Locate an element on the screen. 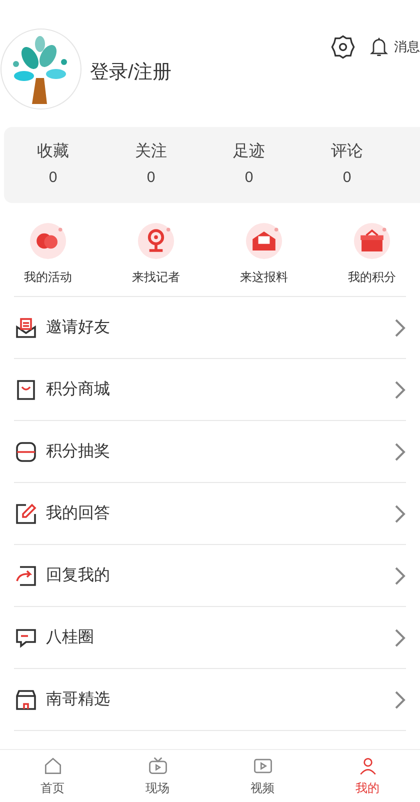 This screenshot has width=420, height=802. camera-icon is located at coordinates (156, 241).